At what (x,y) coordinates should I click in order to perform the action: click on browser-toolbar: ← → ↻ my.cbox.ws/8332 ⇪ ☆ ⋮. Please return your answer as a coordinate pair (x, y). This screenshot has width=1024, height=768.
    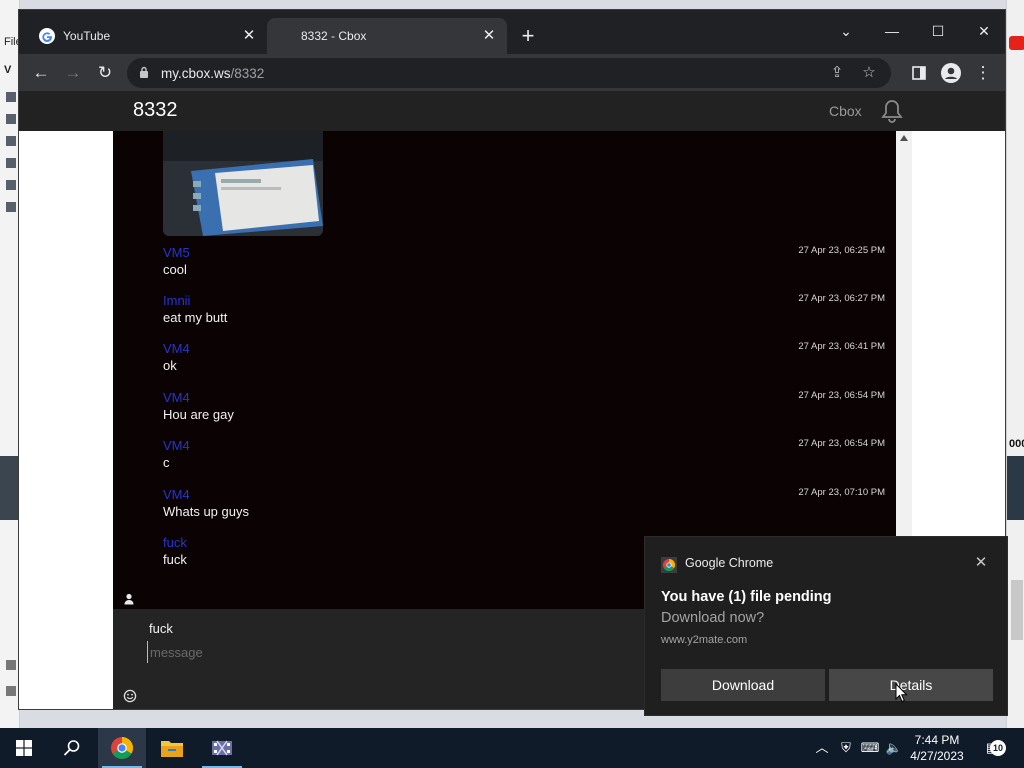
    Looking at the image, I should click on (512, 72).